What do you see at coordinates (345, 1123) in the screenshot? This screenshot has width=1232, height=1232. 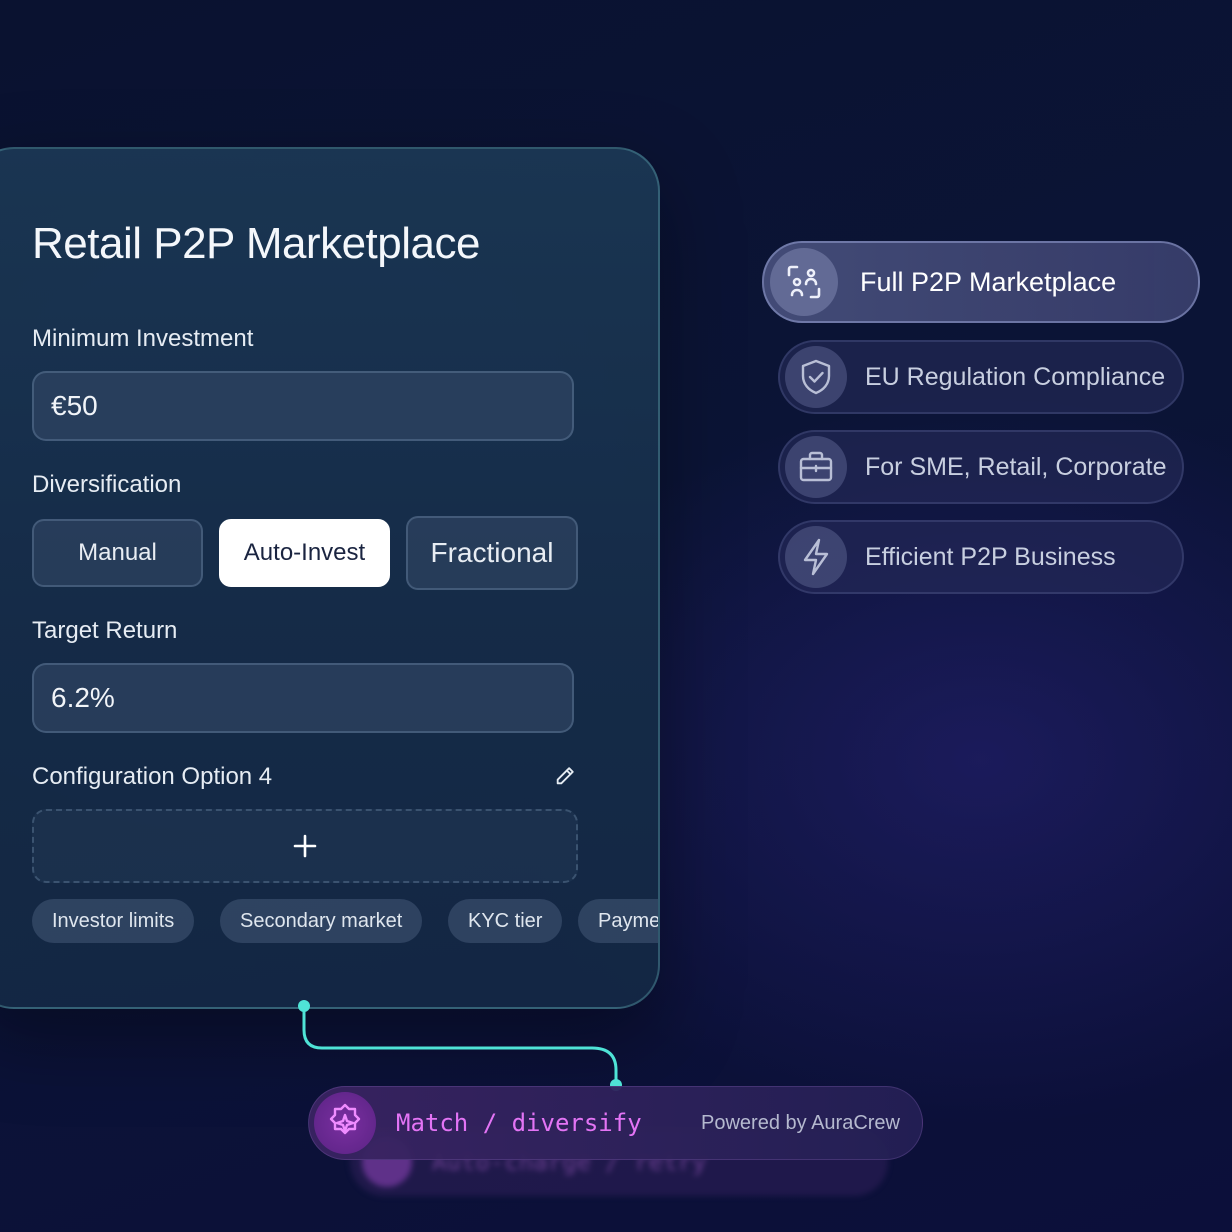 I see `sparkle-gear-icon` at bounding box center [345, 1123].